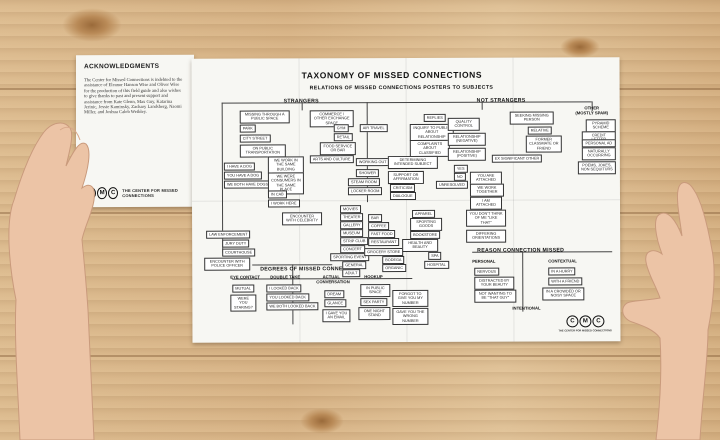  I want to click on box-attached: YOU ARE ATTACHED, so click(485, 178).